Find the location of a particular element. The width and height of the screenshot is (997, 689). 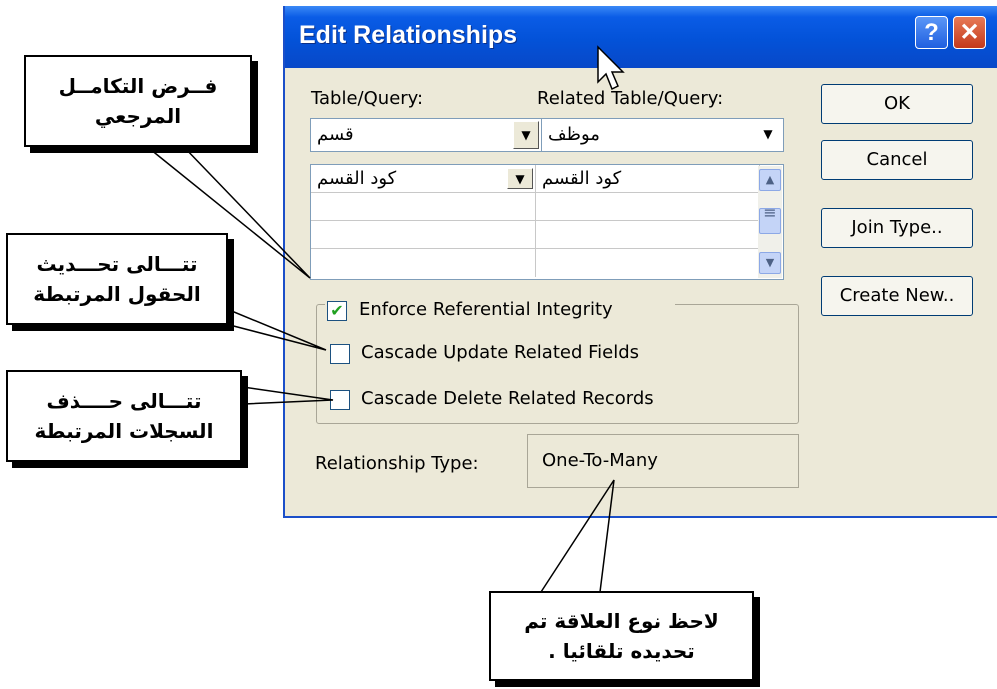

callout-relationship-note-line2: تحديده تلقائيا . is located at coordinates (621, 651).